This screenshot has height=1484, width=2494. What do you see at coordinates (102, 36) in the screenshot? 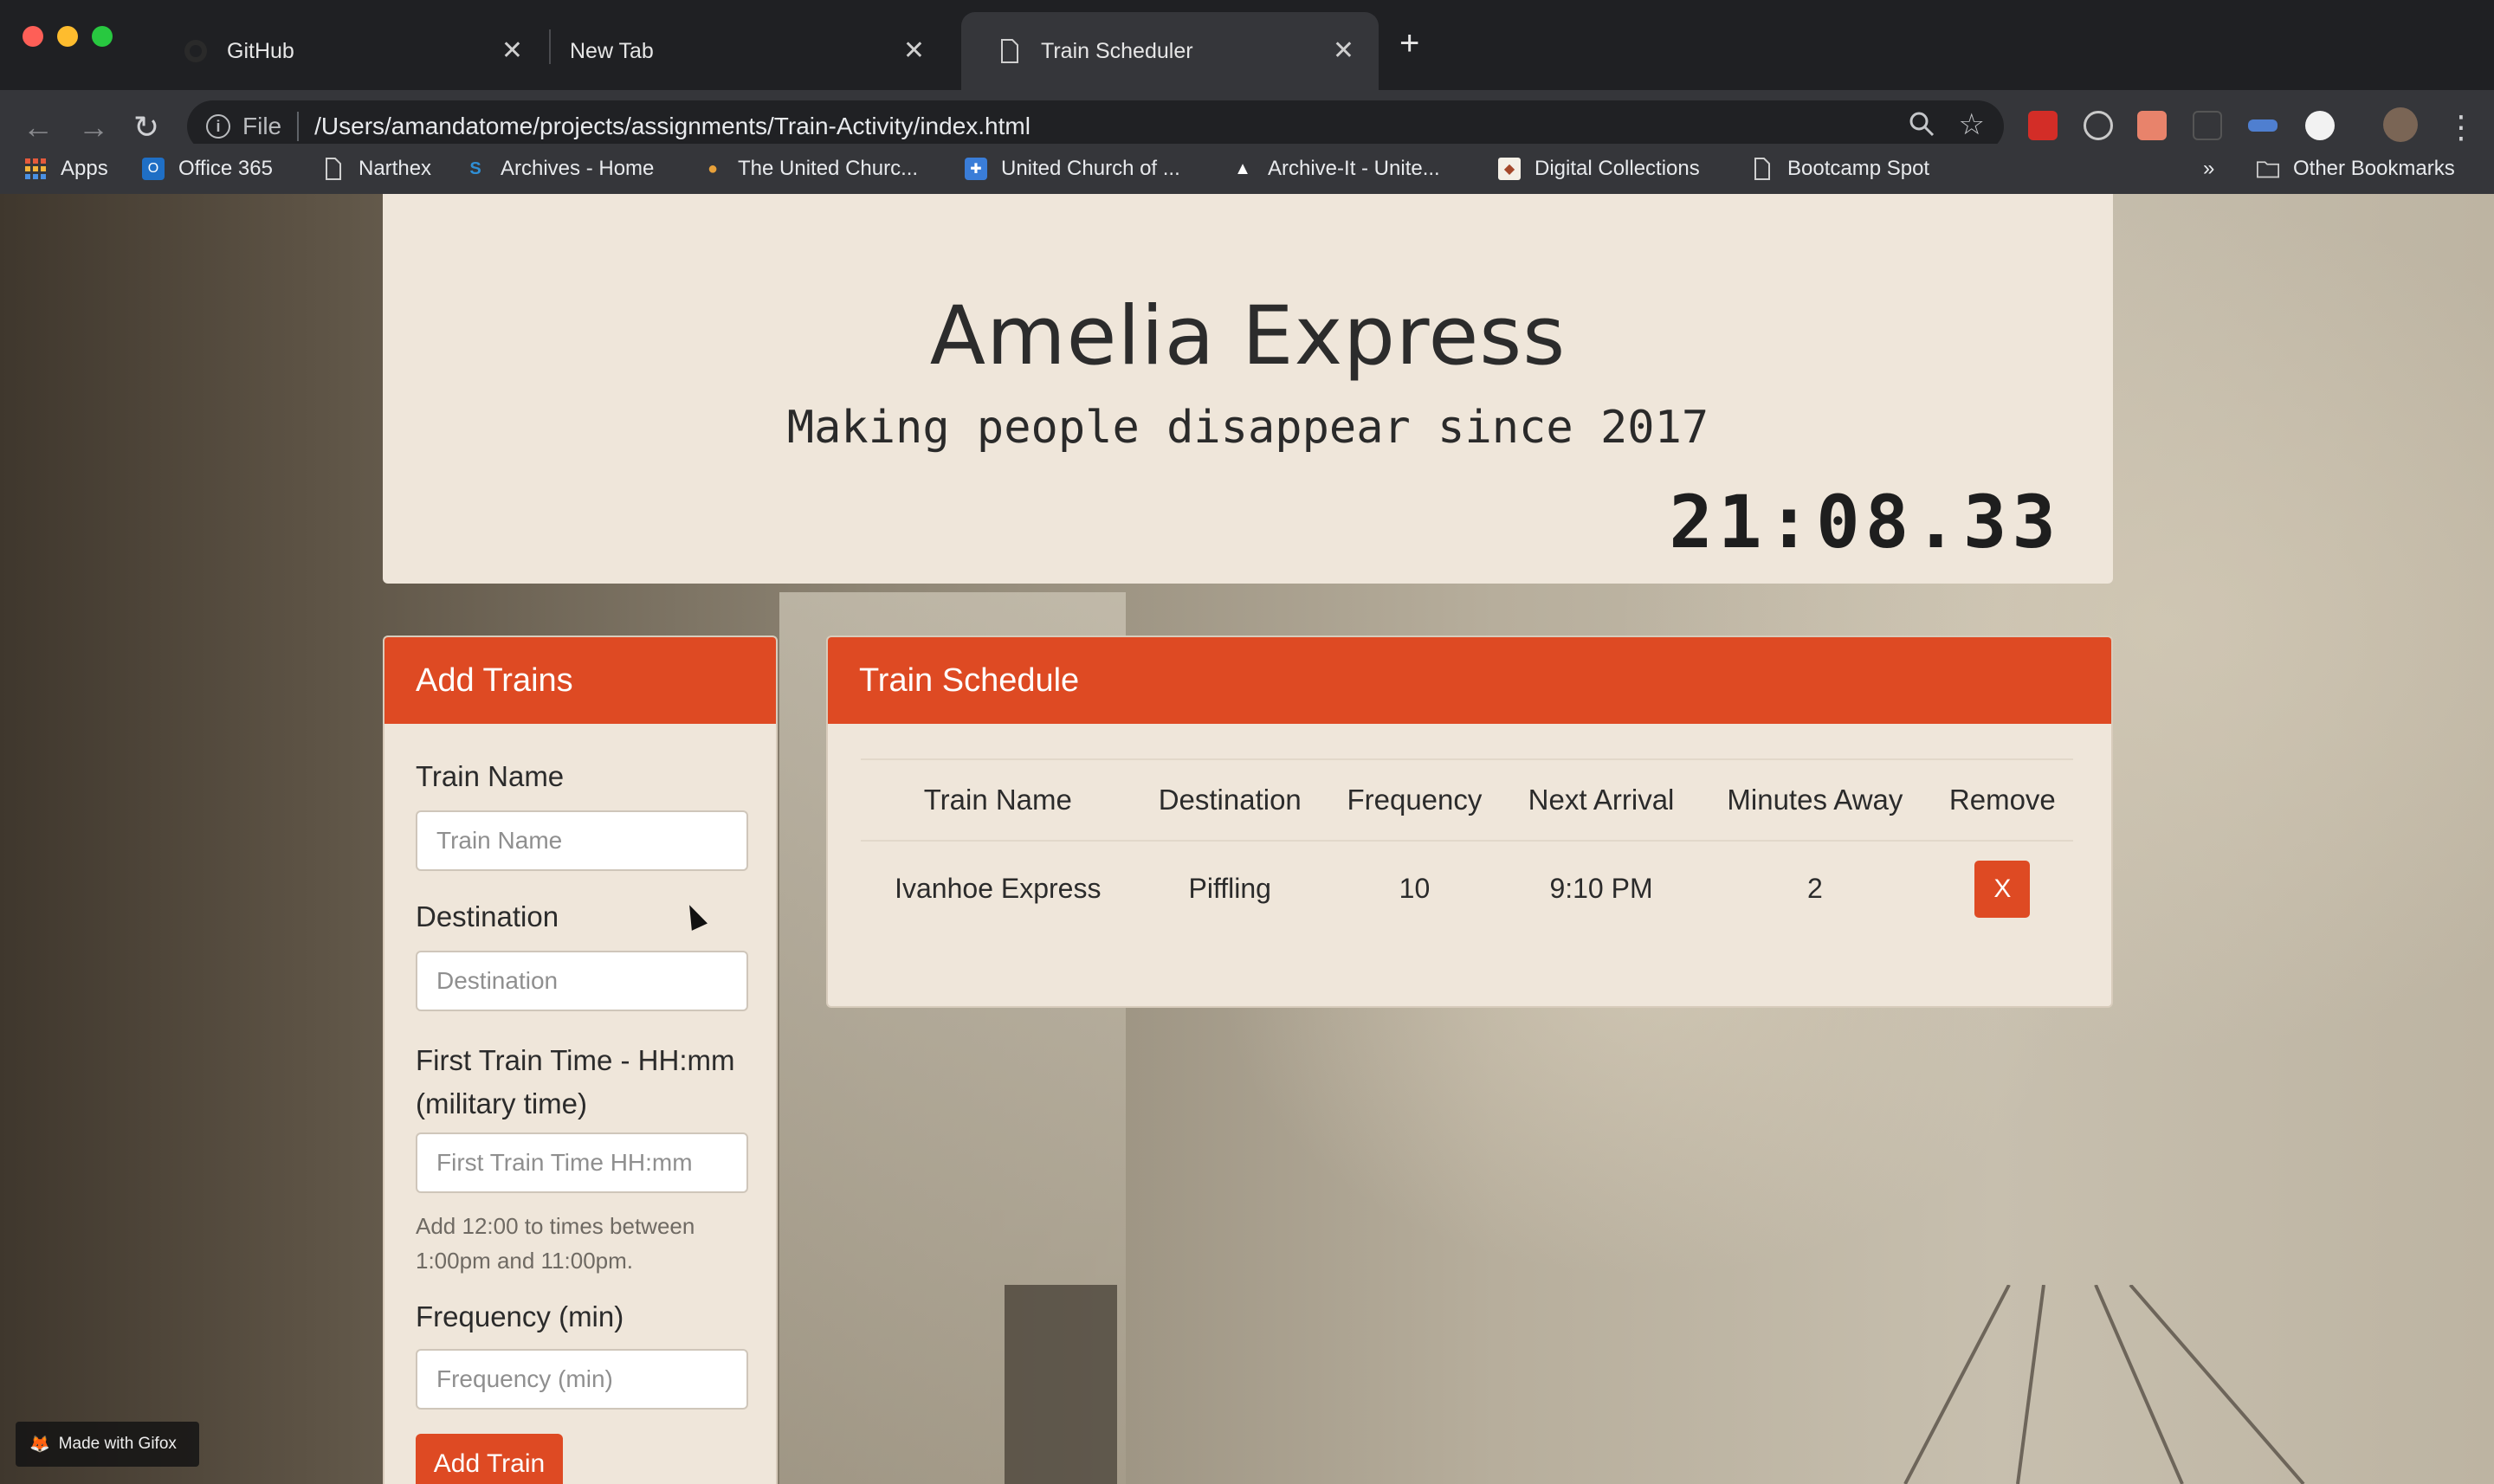
I see `maximize-window-button` at bounding box center [102, 36].